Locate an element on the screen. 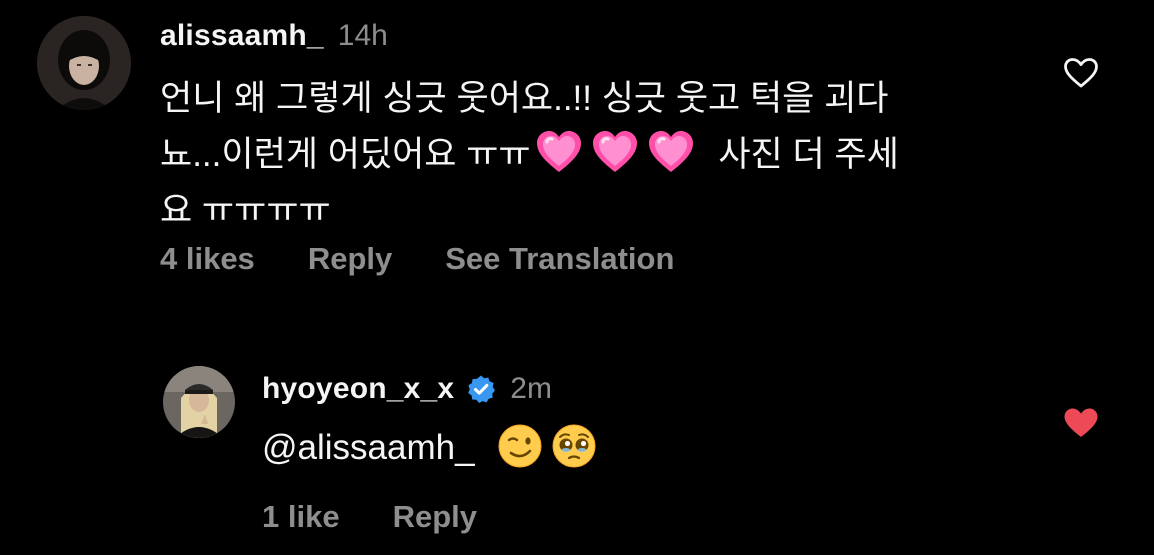 The image size is (1154, 555). comment-text-segment: 사진 더 주세 is located at coordinates (808, 154).